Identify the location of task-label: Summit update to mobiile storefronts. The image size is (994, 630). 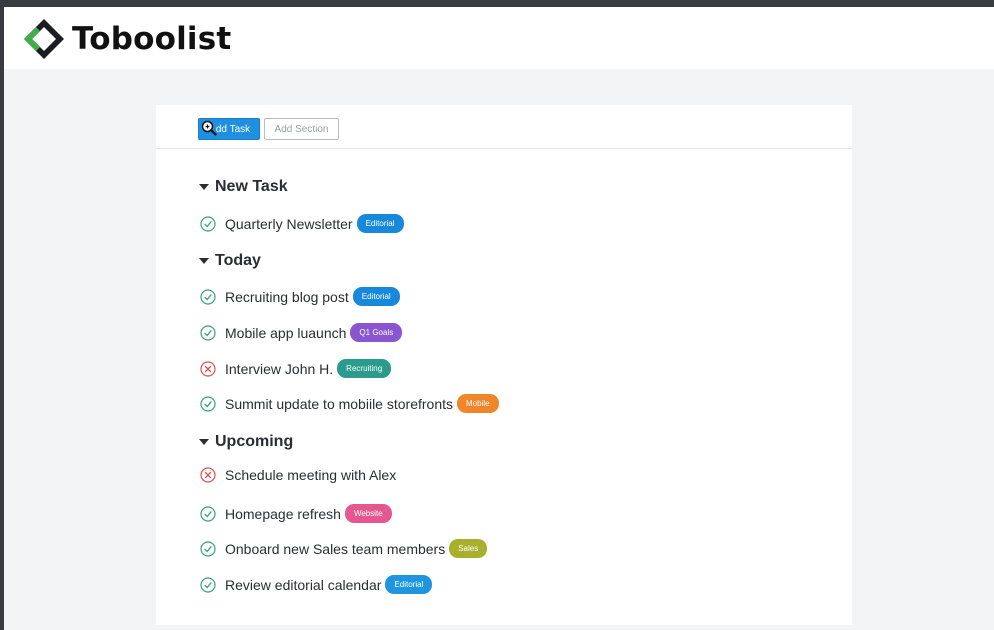
(339, 403).